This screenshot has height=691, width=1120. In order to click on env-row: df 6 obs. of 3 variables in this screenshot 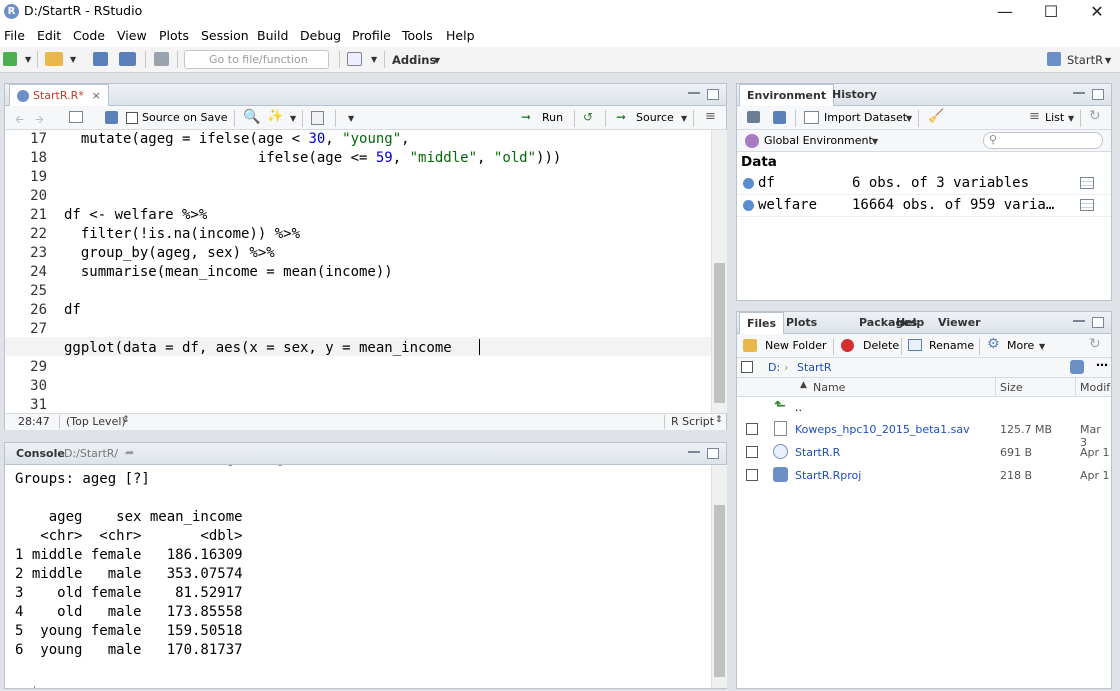, I will do `click(924, 184)`.